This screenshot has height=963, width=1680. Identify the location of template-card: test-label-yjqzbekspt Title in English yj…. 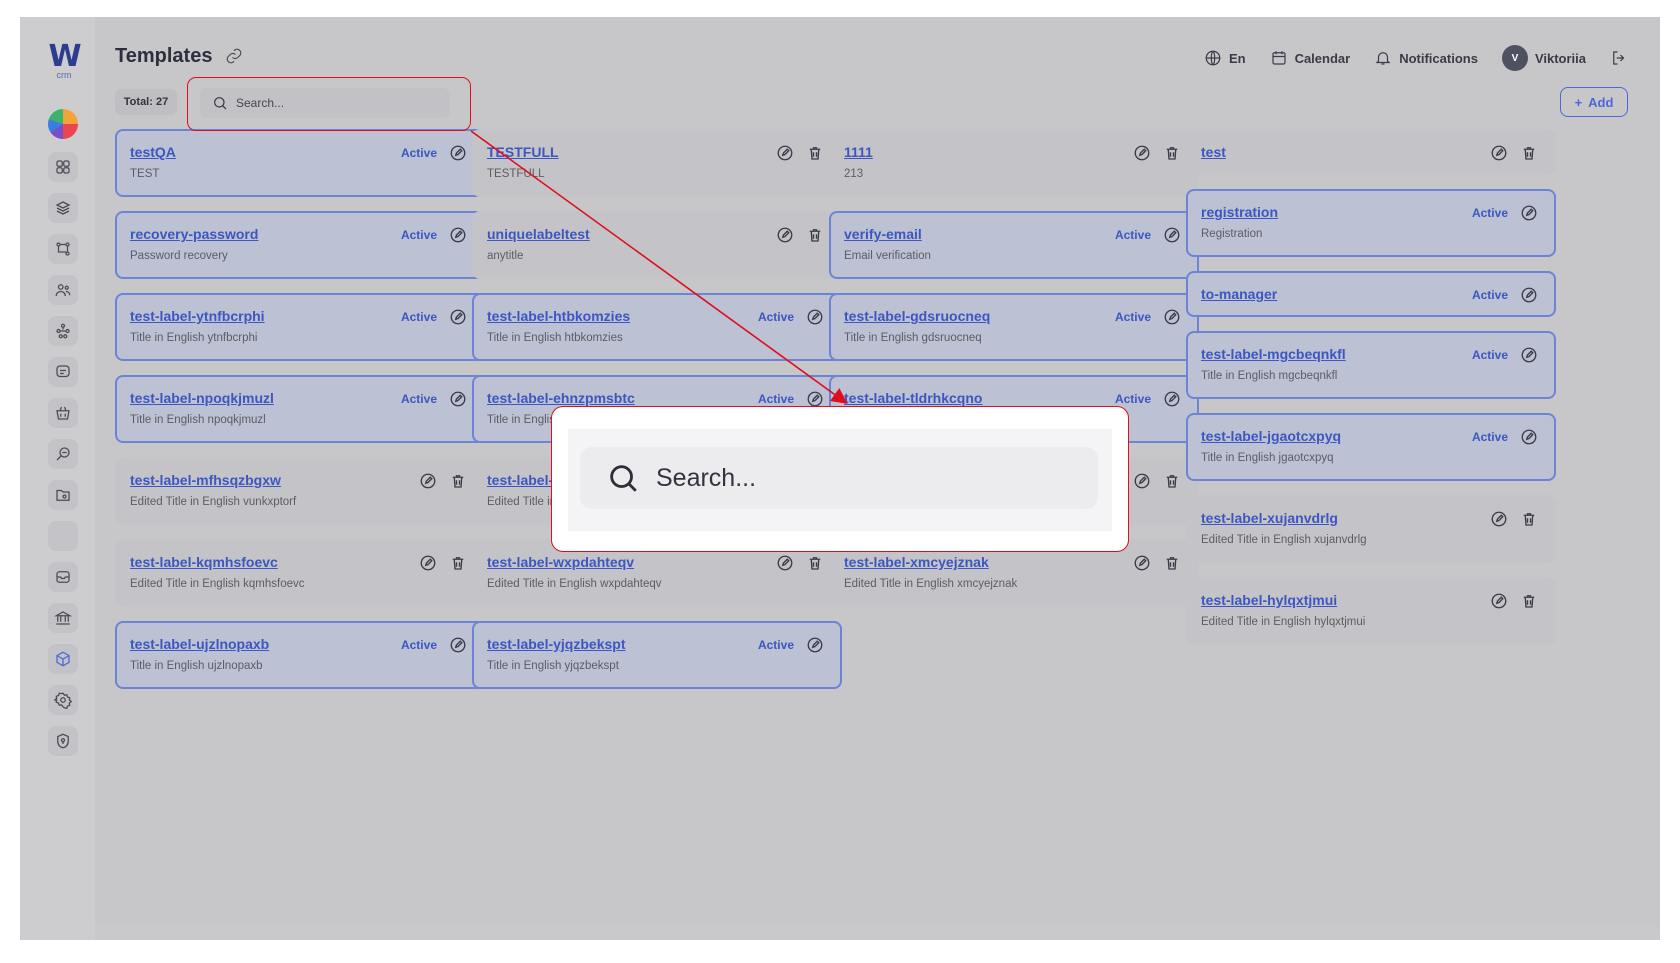
(657, 655).